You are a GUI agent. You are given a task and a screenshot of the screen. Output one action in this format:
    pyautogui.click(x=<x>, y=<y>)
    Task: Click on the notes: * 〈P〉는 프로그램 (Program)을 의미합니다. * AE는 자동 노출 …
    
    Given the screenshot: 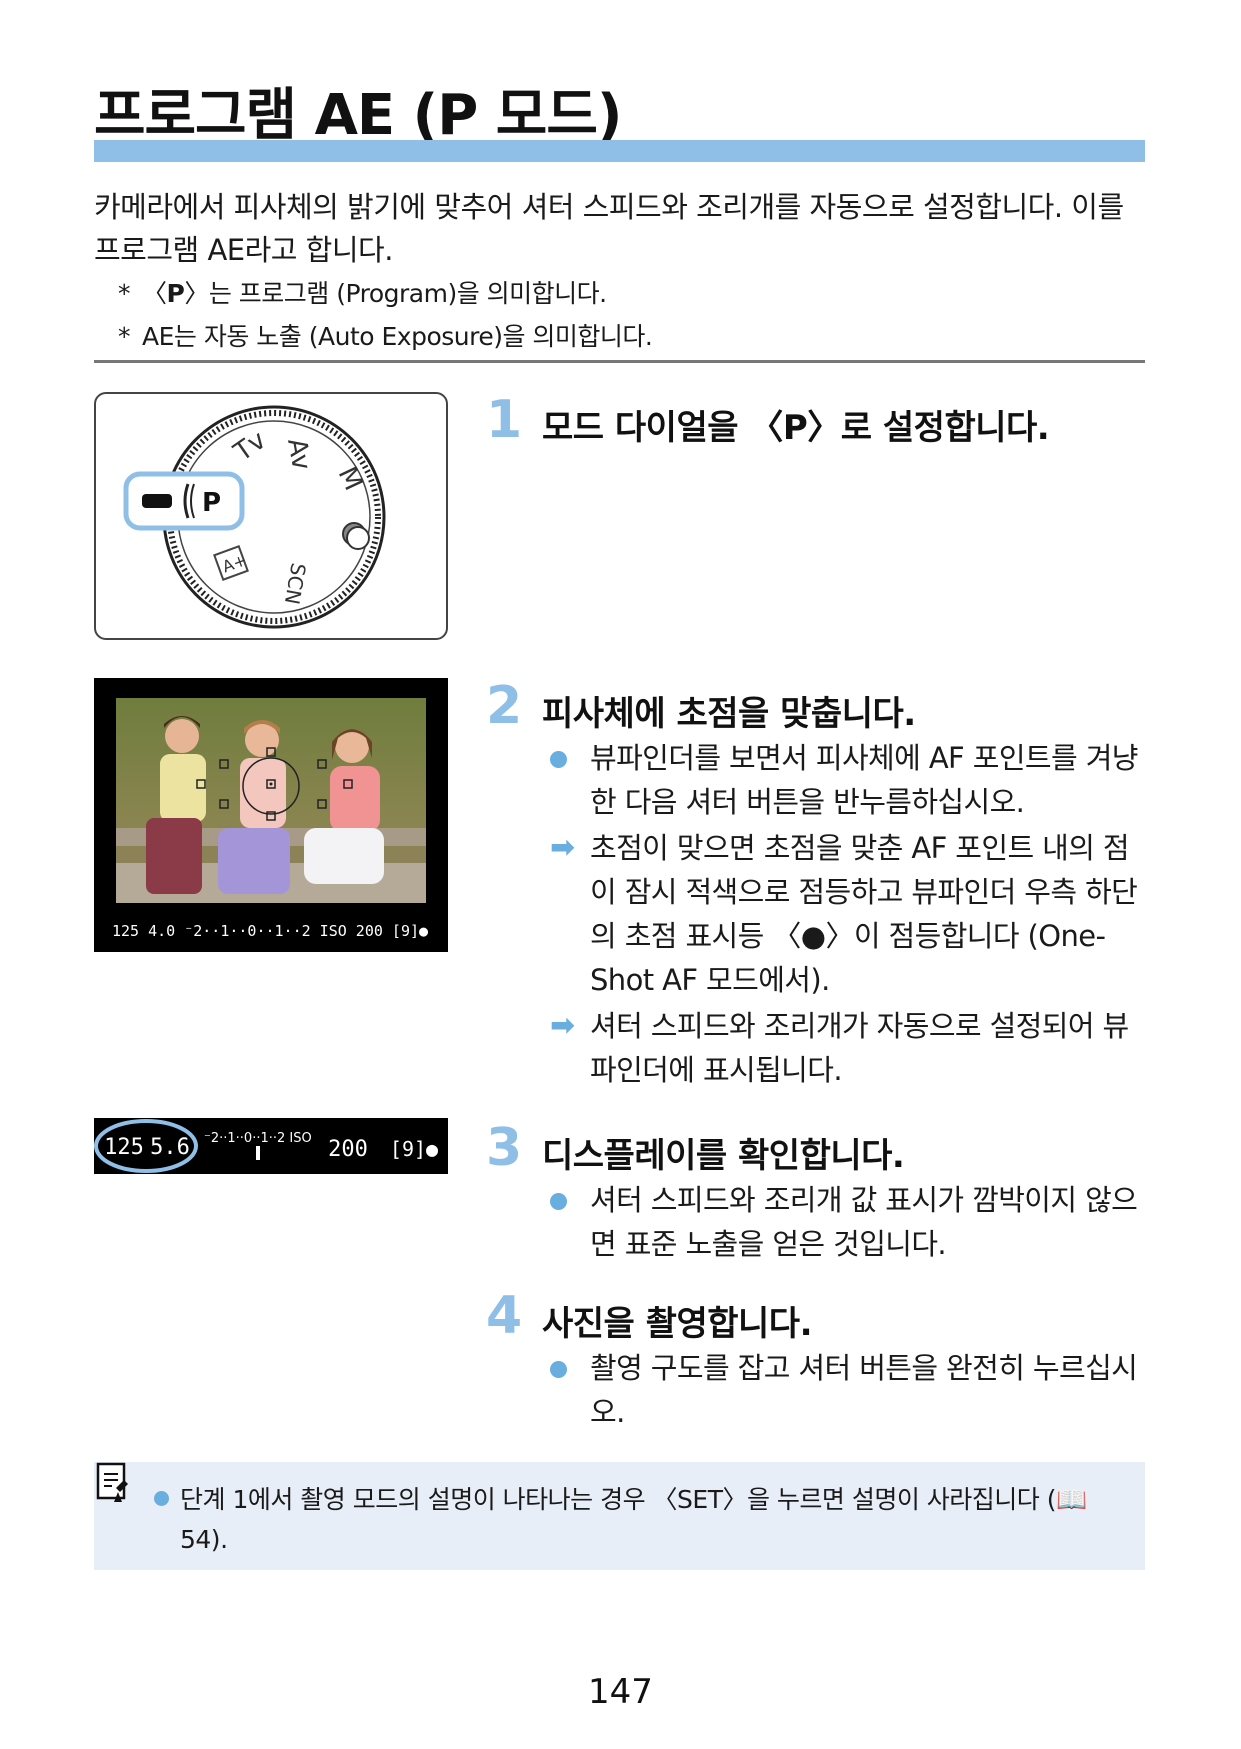 What is the action you would take?
    pyautogui.click(x=385, y=315)
    